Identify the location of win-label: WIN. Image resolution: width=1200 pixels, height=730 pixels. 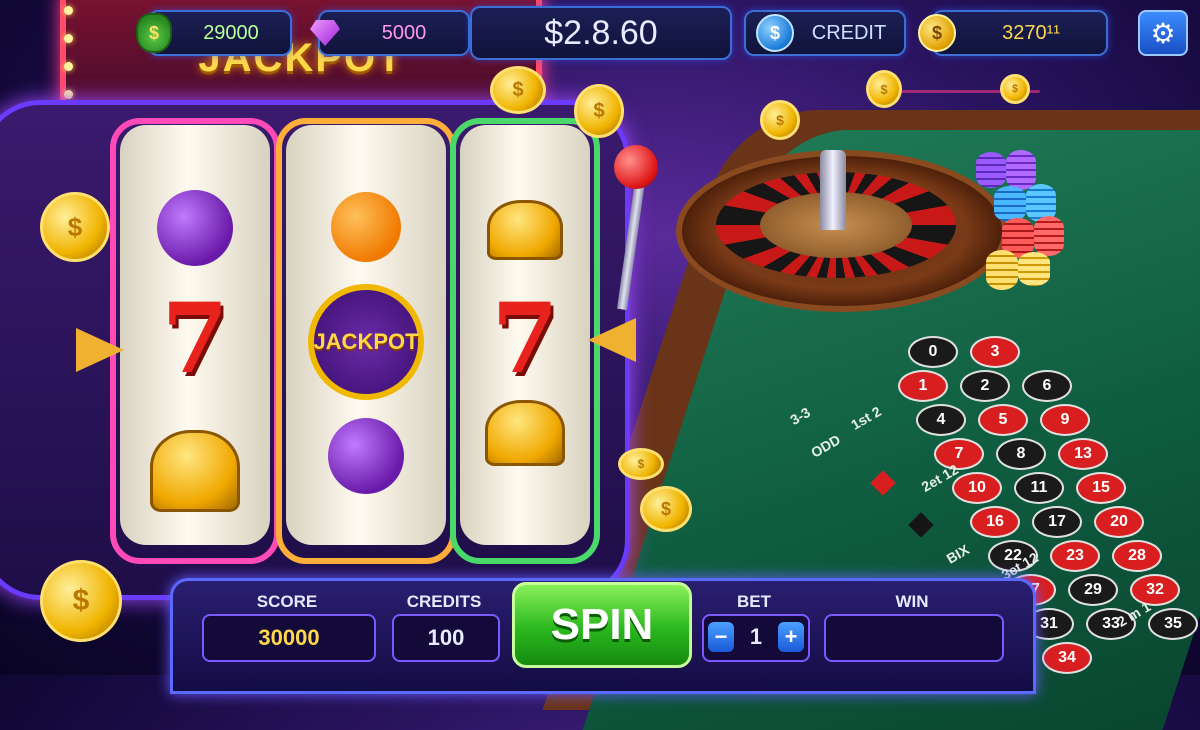
(912, 601).